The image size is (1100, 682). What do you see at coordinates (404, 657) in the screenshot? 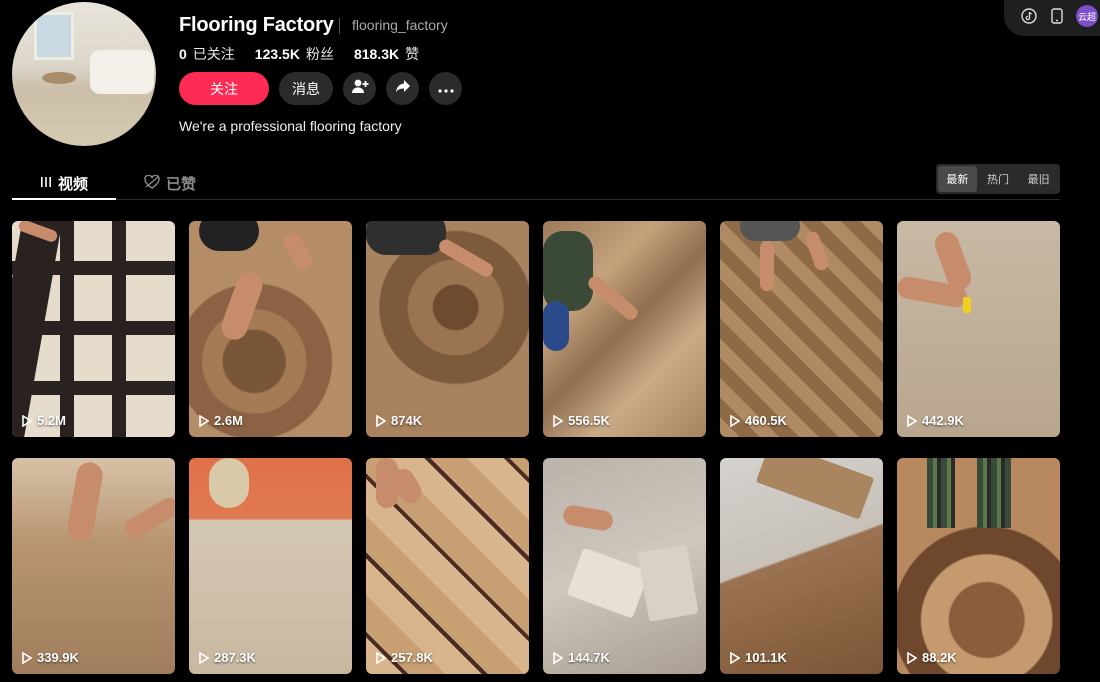
I see `view-count: 257.8K` at bounding box center [404, 657].